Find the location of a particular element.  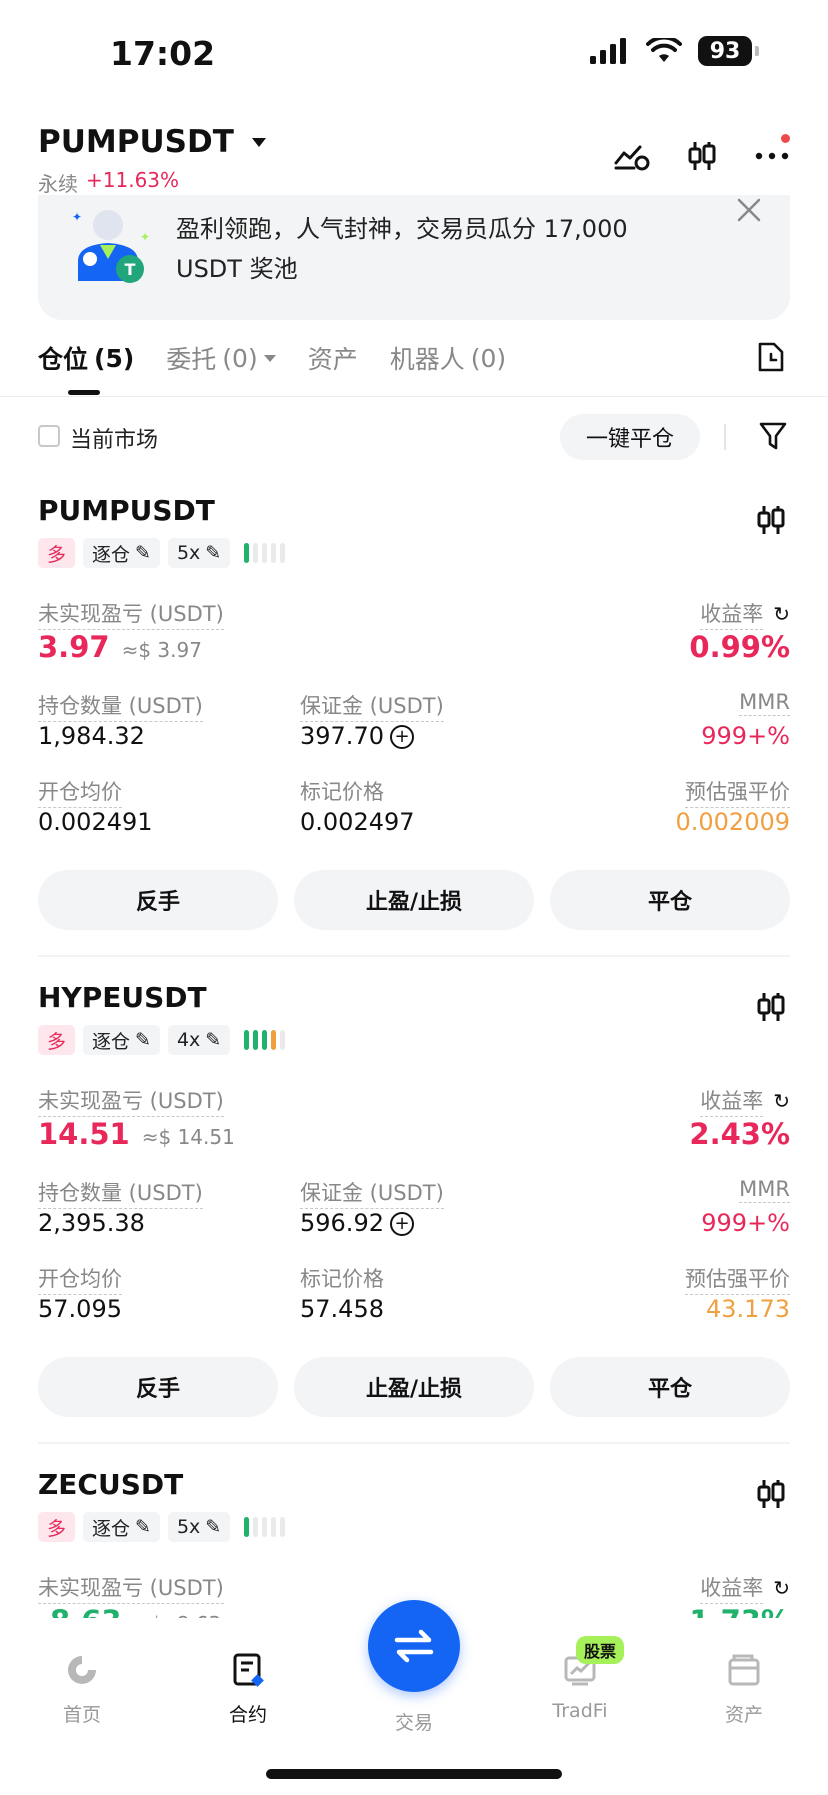

liq-price-value: 0.002009 is located at coordinates (732, 822).